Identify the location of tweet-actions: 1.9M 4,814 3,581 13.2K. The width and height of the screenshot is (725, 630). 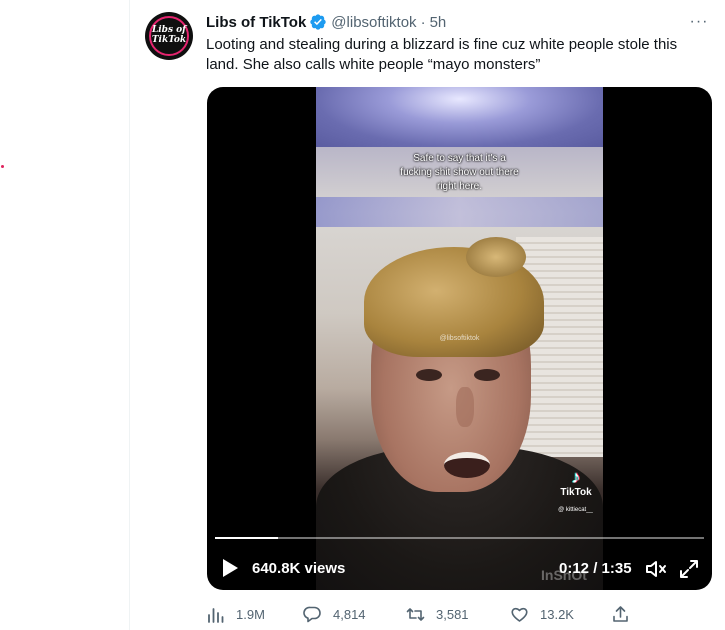
(461, 614).